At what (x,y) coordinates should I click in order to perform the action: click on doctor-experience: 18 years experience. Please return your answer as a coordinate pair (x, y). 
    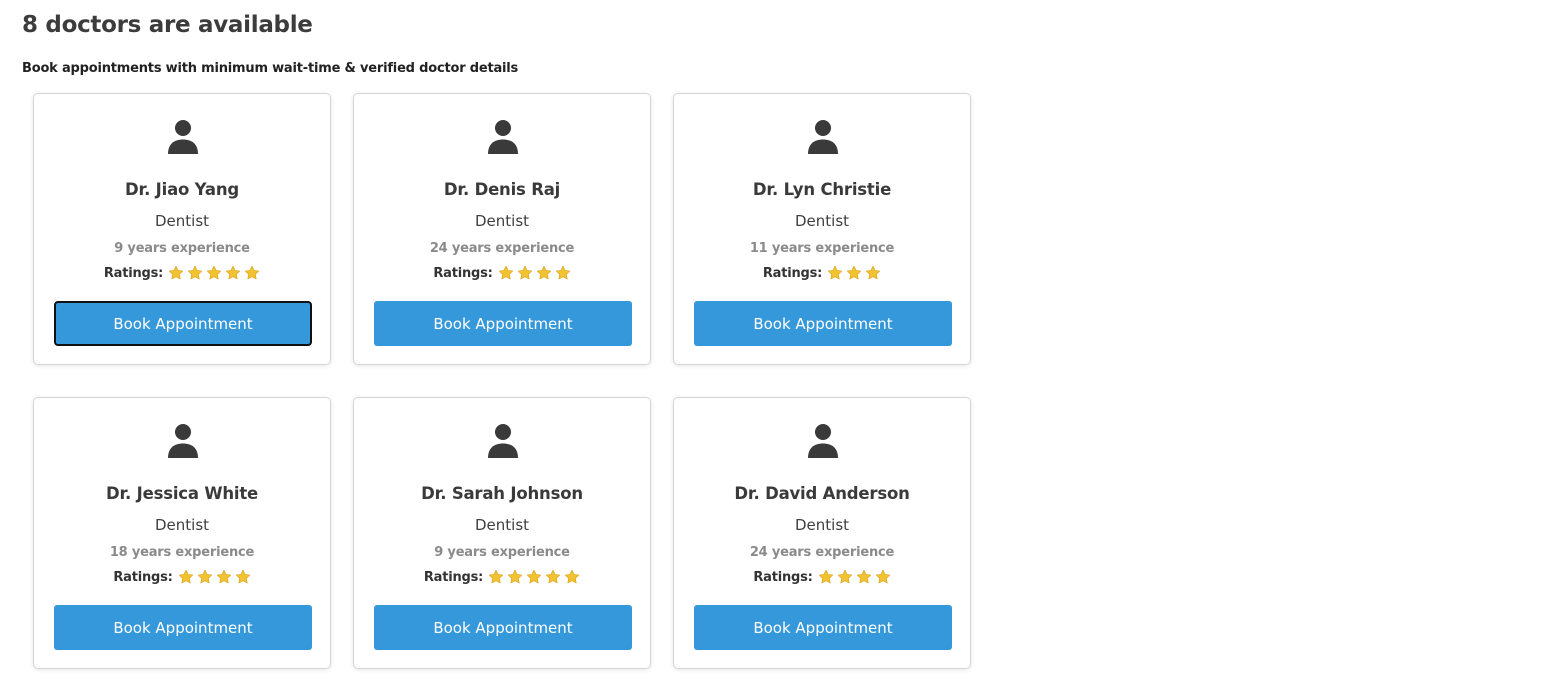
    Looking at the image, I should click on (182, 552).